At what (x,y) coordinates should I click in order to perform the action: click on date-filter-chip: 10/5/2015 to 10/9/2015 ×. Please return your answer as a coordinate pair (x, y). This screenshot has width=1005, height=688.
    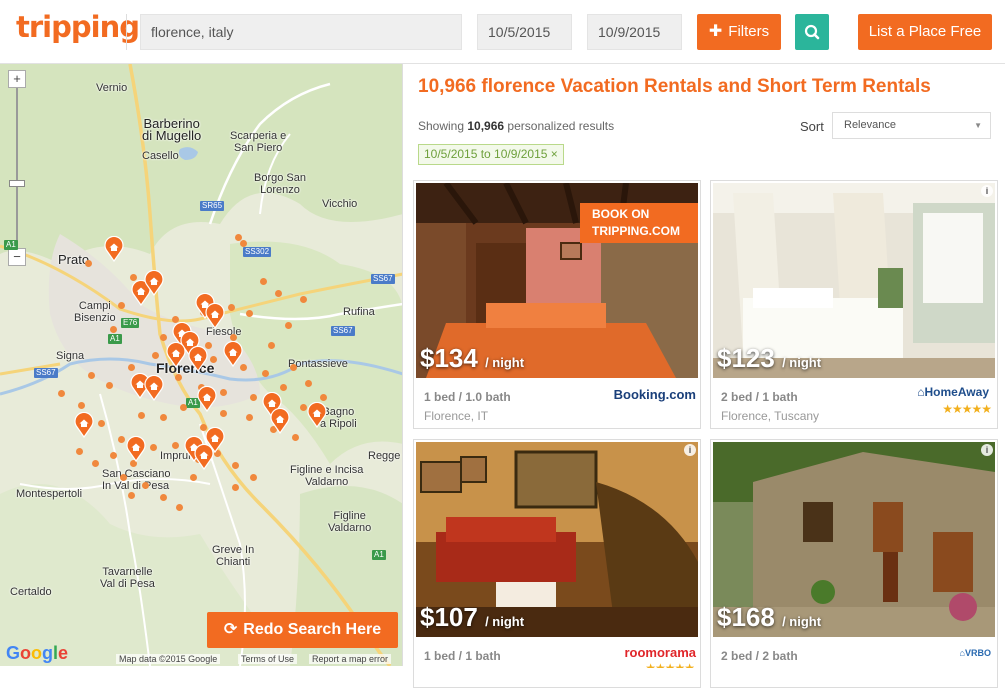
    Looking at the image, I should click on (491, 154).